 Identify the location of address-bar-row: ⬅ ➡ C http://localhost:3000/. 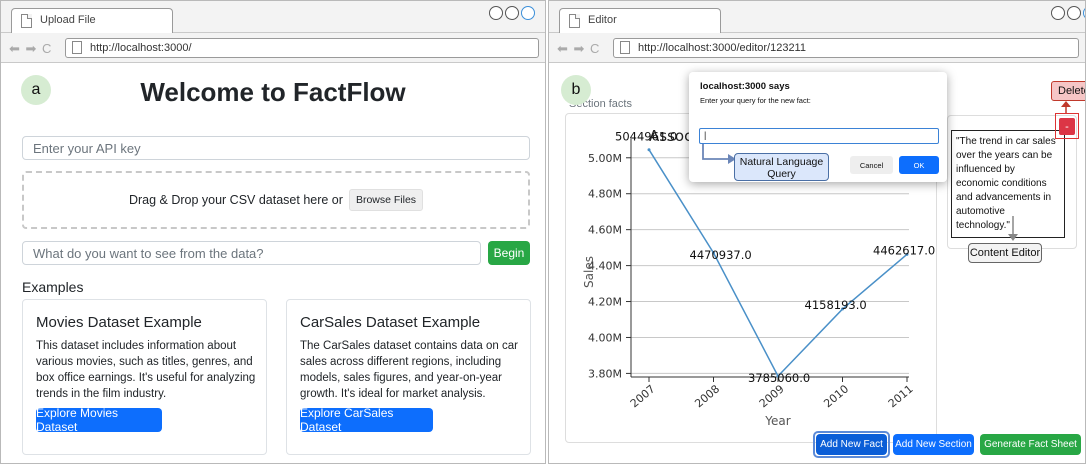
(273, 48).